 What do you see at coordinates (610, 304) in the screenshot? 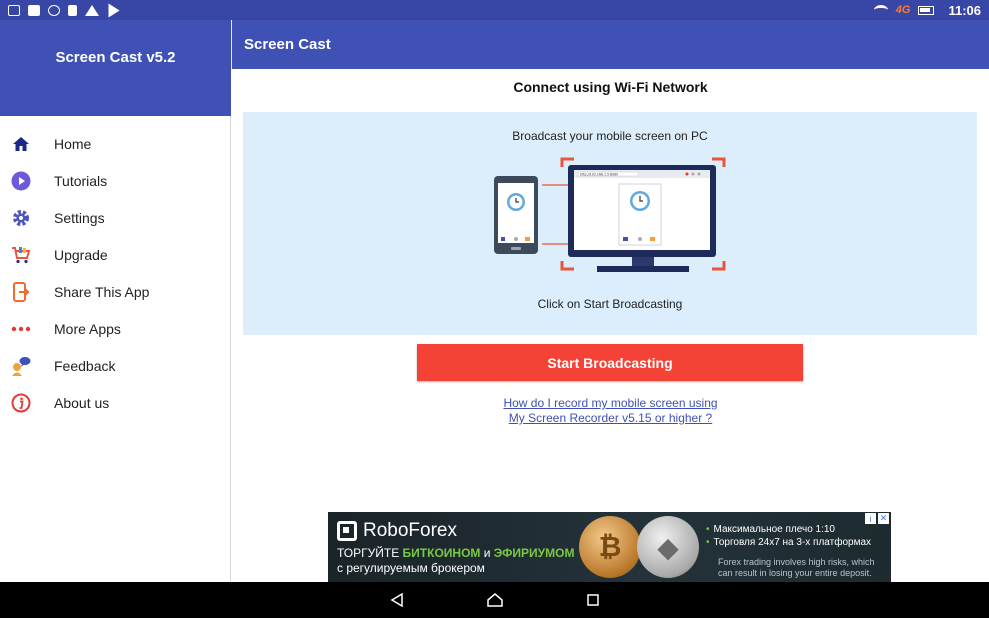
I see `info-instruction: Click on Start Broadcasting` at bounding box center [610, 304].